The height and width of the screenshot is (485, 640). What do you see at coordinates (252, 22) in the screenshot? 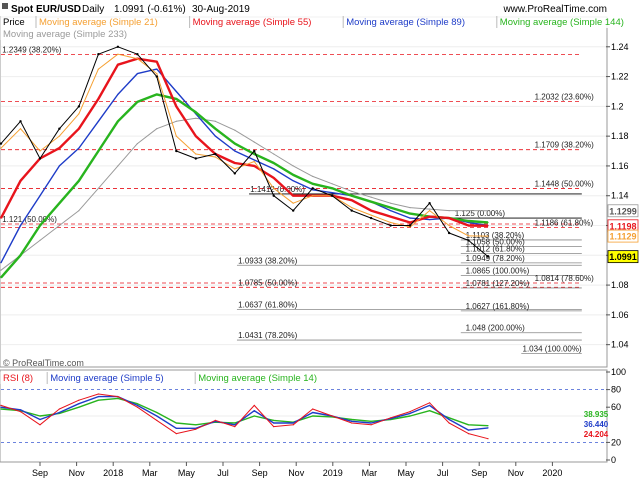
I see `legend-item-label: Moving average (Simple 55)` at bounding box center [252, 22].